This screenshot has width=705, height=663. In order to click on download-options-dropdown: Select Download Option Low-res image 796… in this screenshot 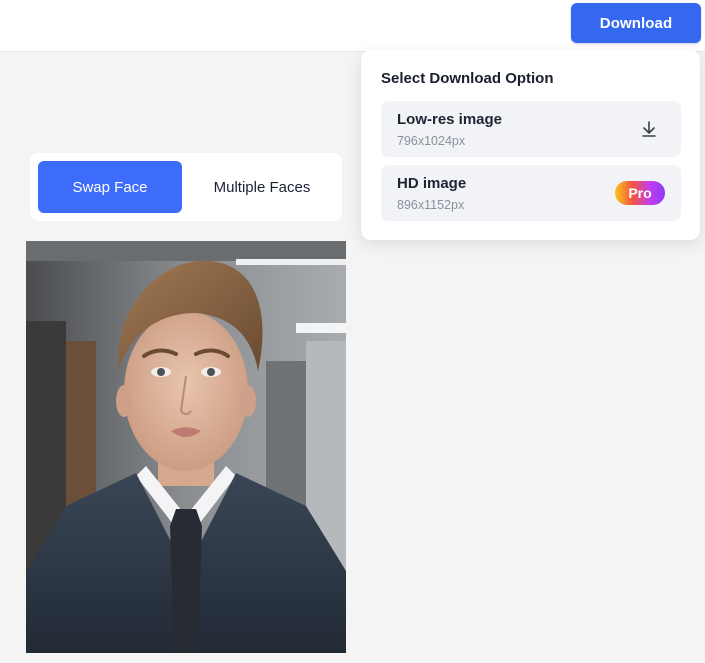, I will do `click(530, 145)`.